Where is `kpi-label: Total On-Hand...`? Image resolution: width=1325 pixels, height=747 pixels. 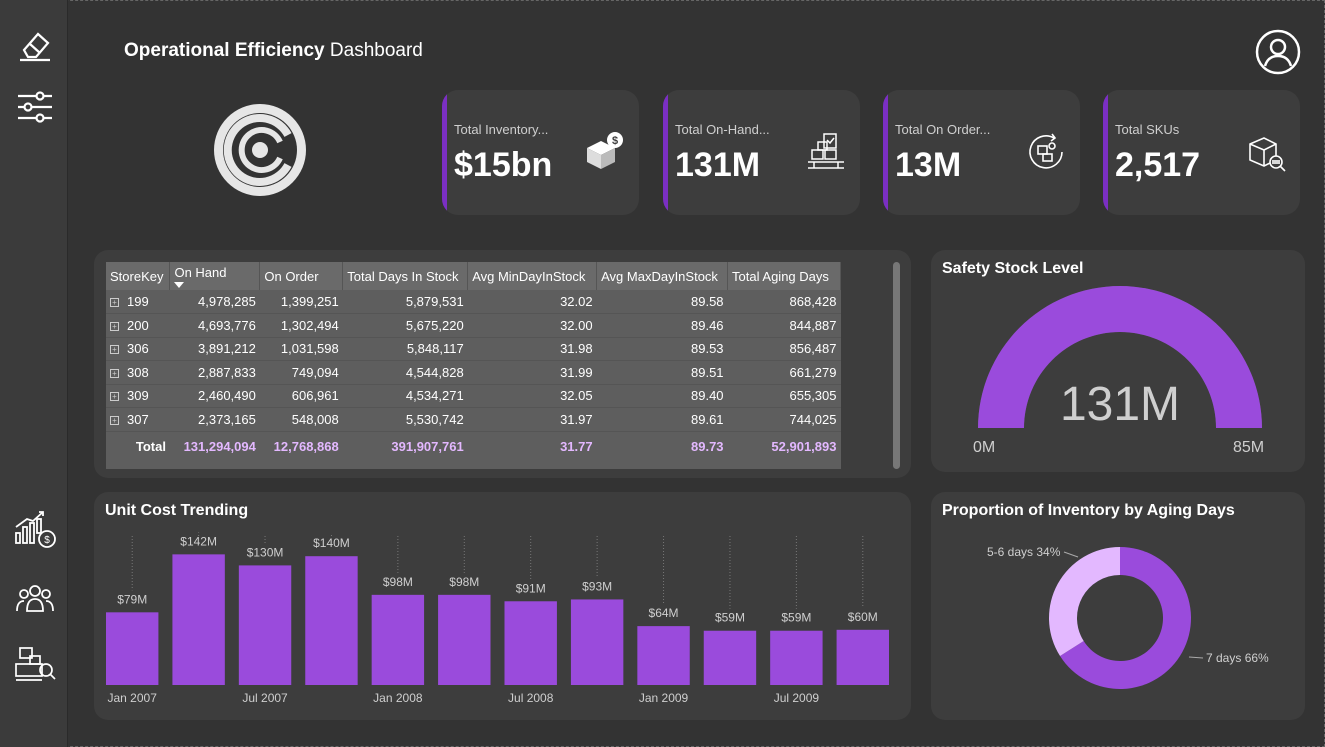
kpi-label: Total On-Hand... is located at coordinates (722, 129).